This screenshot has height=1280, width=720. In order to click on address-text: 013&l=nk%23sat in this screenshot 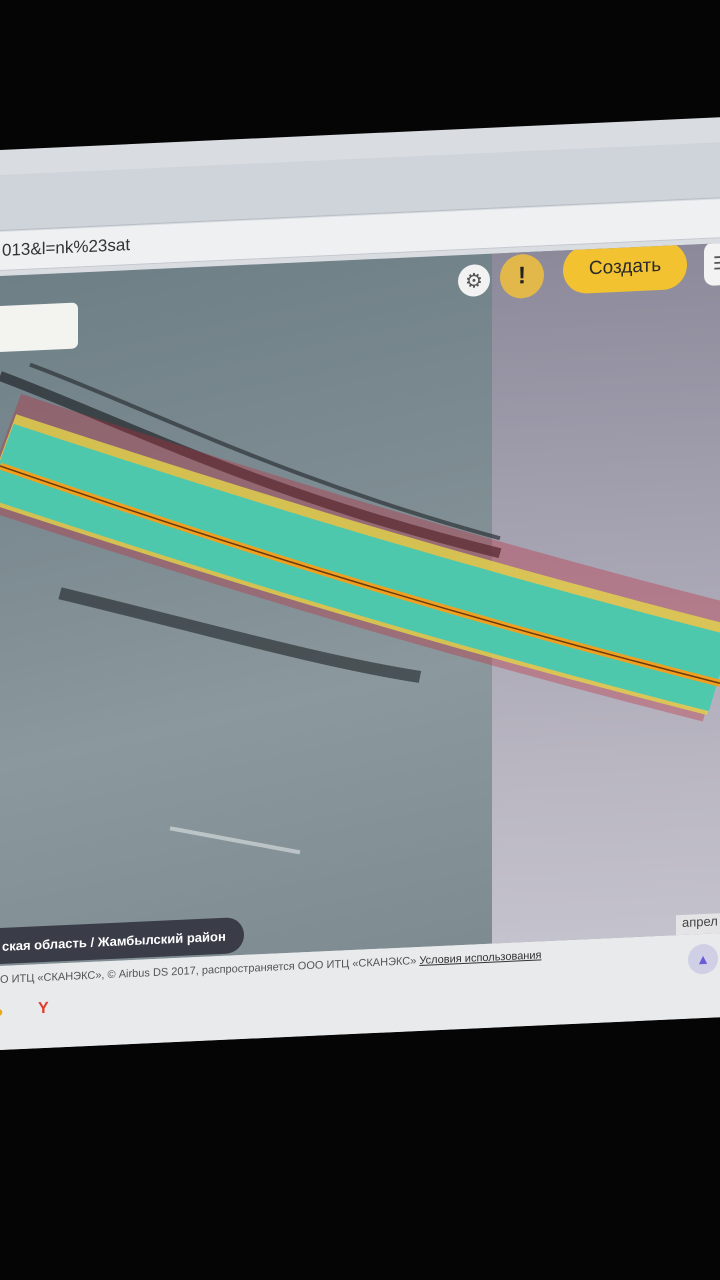, I will do `click(66, 247)`.